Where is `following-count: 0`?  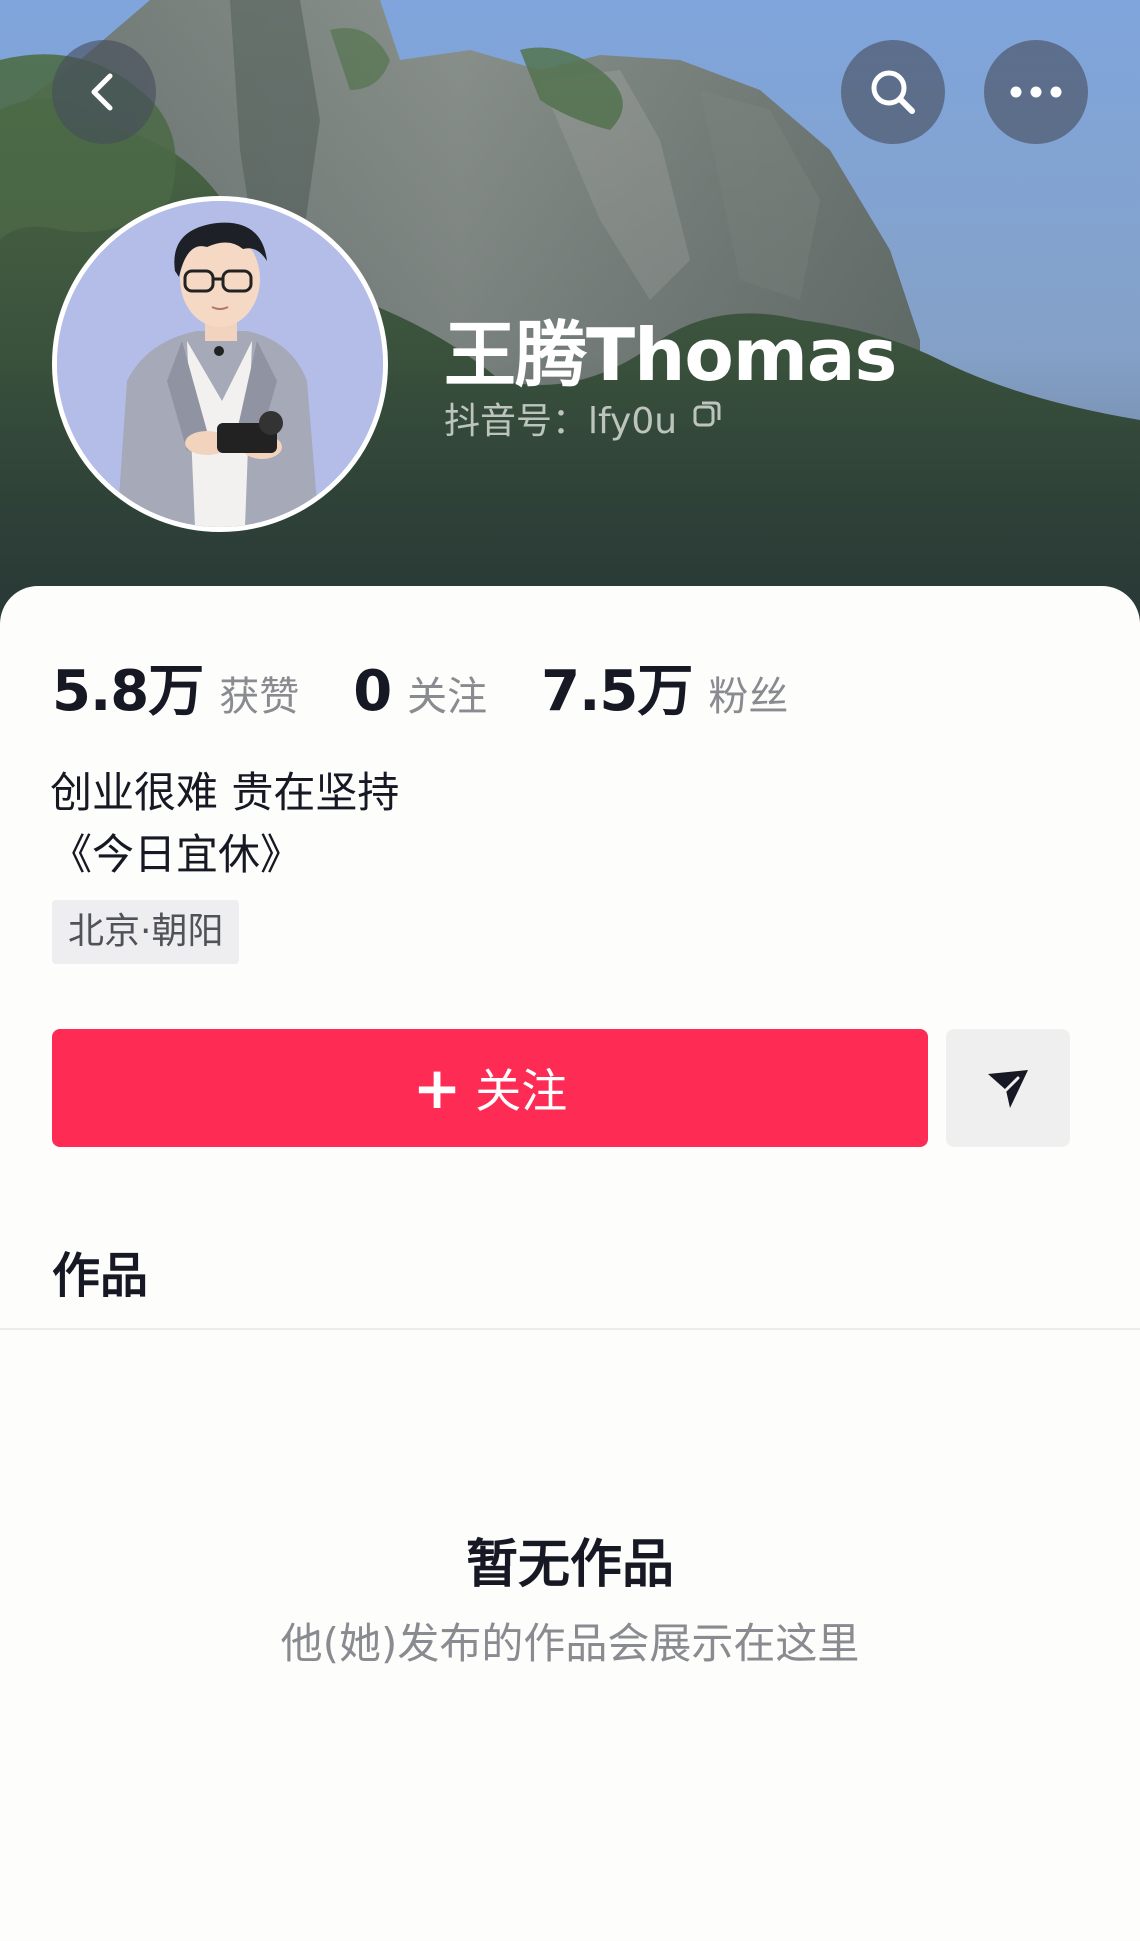
following-count: 0 is located at coordinates (372, 691).